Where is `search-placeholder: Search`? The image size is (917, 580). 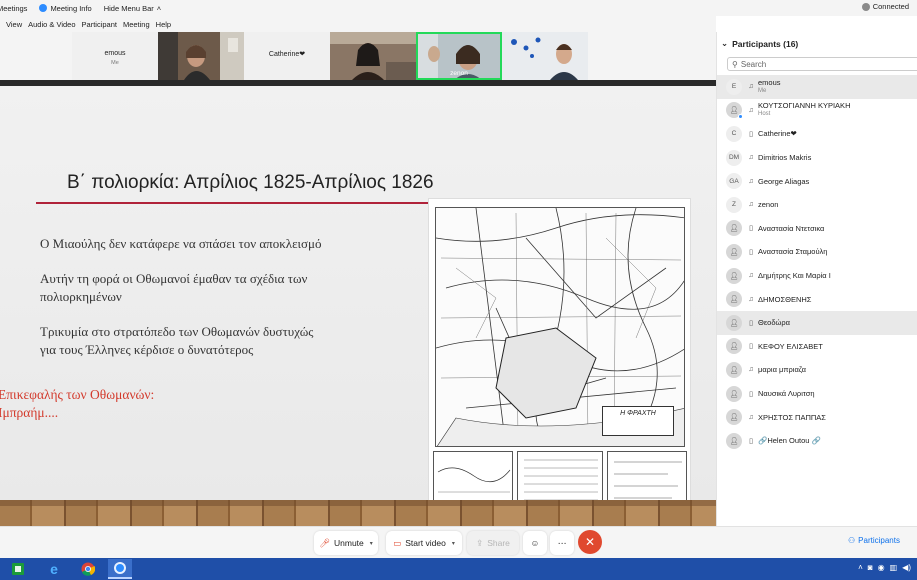 search-placeholder: Search is located at coordinates (753, 64).